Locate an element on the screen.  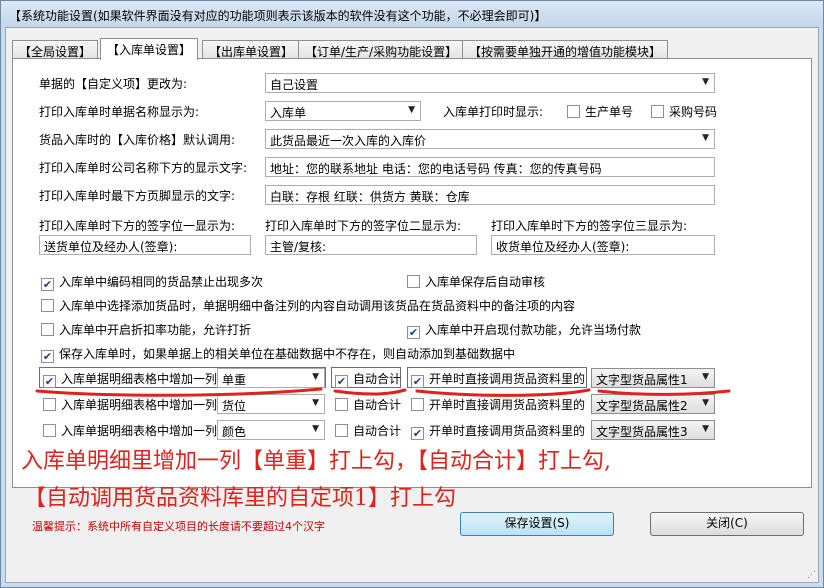
direct-call-3-checkbox: ✔ 开单时直接调用货品资料里的 is located at coordinates (498, 431).